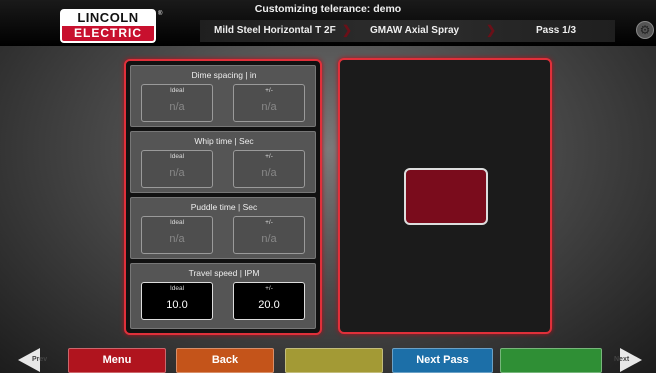 The width and height of the screenshot is (656, 373). What do you see at coordinates (224, 141) in the screenshot?
I see `group-title: Whip time | Sec` at bounding box center [224, 141].